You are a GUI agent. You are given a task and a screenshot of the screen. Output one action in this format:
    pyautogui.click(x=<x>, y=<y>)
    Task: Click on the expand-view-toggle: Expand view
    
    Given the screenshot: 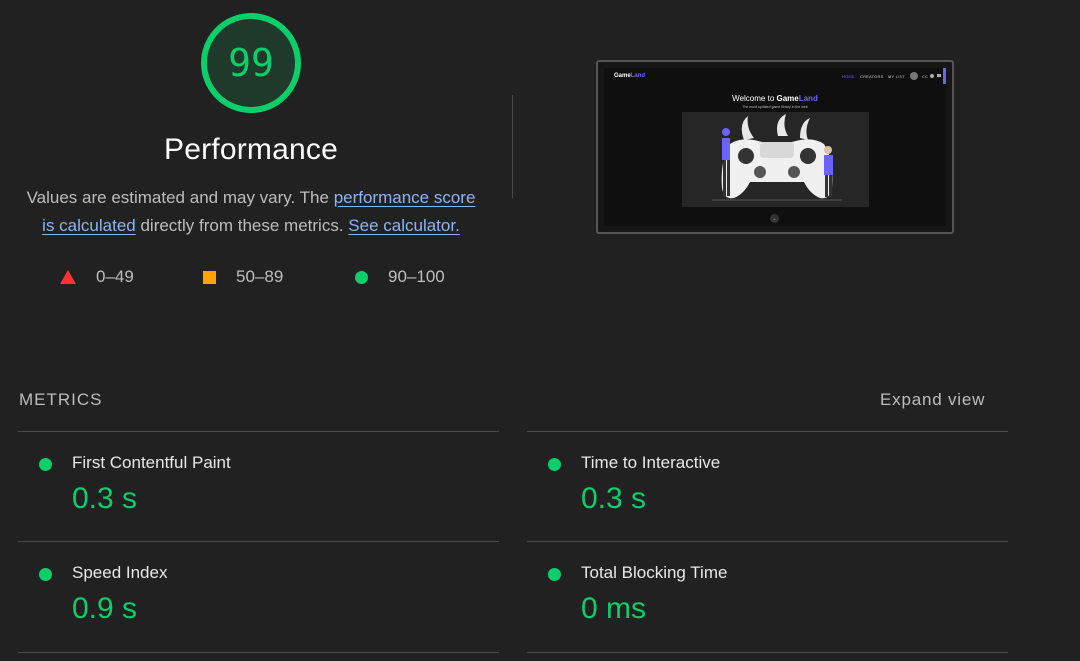 What is the action you would take?
    pyautogui.click(x=932, y=400)
    